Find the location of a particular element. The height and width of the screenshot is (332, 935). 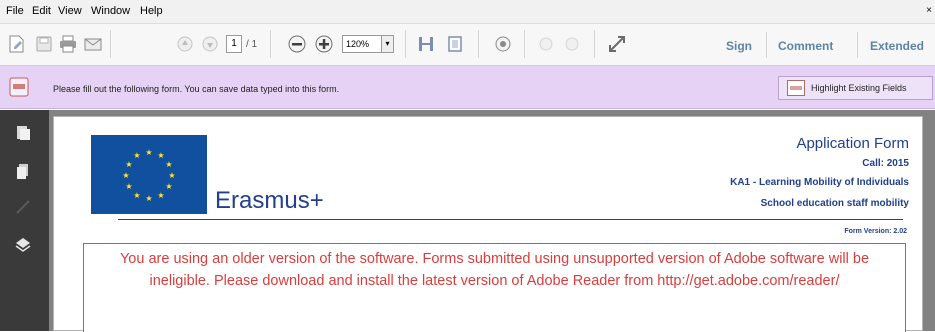

fit-page-icon is located at coordinates (455, 44).